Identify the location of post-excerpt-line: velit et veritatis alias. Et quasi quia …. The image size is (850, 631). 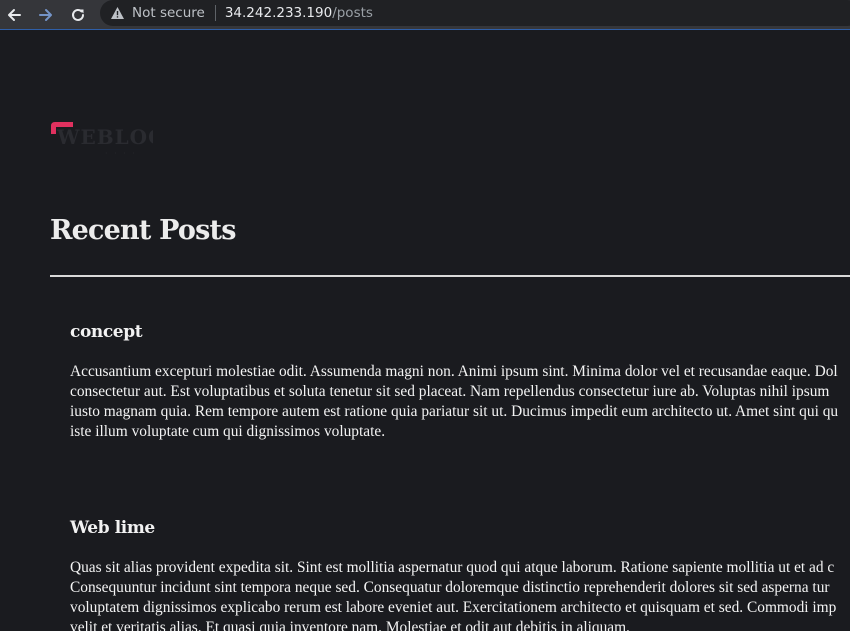
(350, 625).